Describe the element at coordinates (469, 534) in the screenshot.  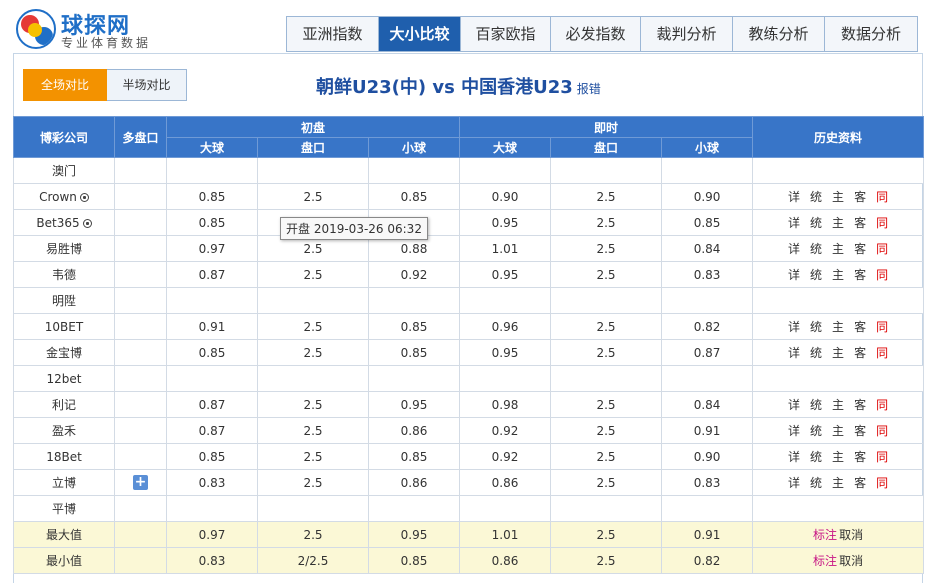
I see `stat-row: 最大值 0.97 2.5 0.95 1.01 2.5 0.91 标注 取消` at that location.